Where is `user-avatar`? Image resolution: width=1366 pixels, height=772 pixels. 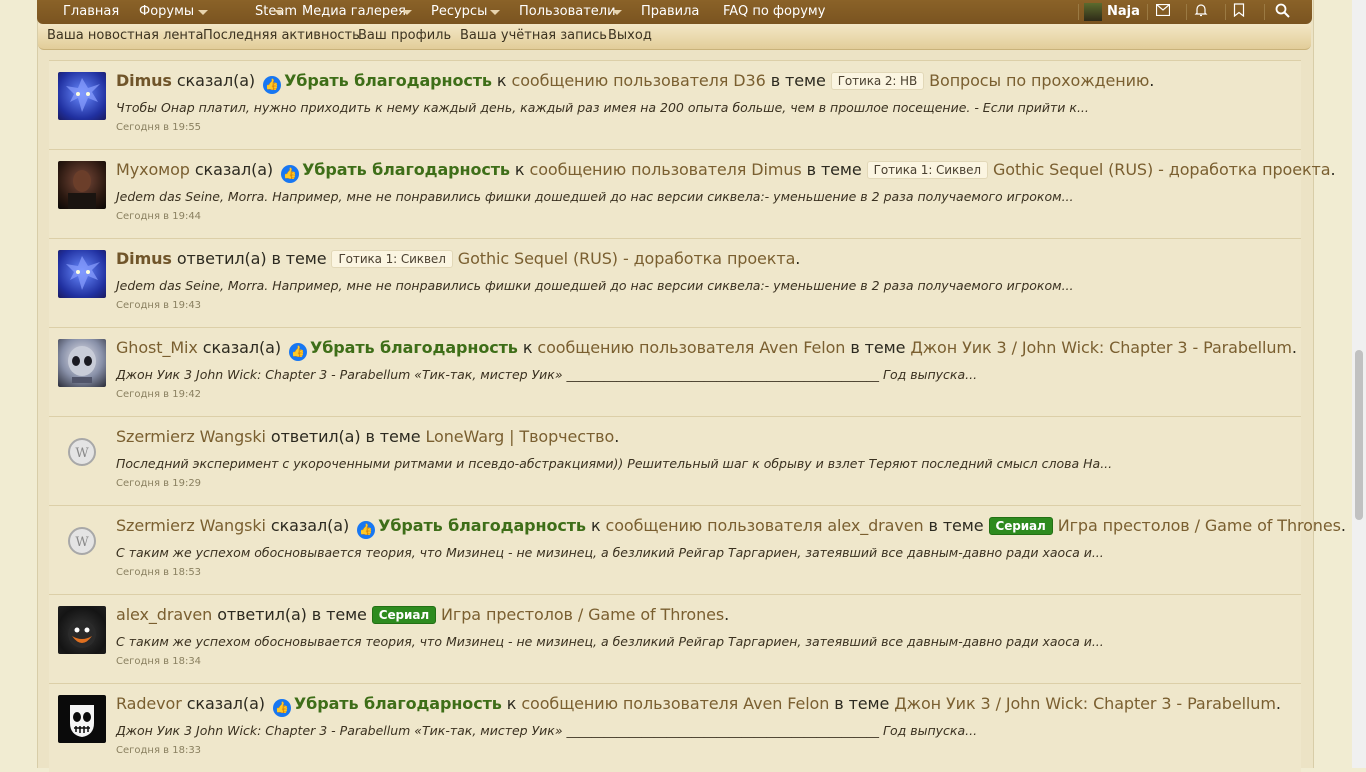 user-avatar is located at coordinates (1093, 12).